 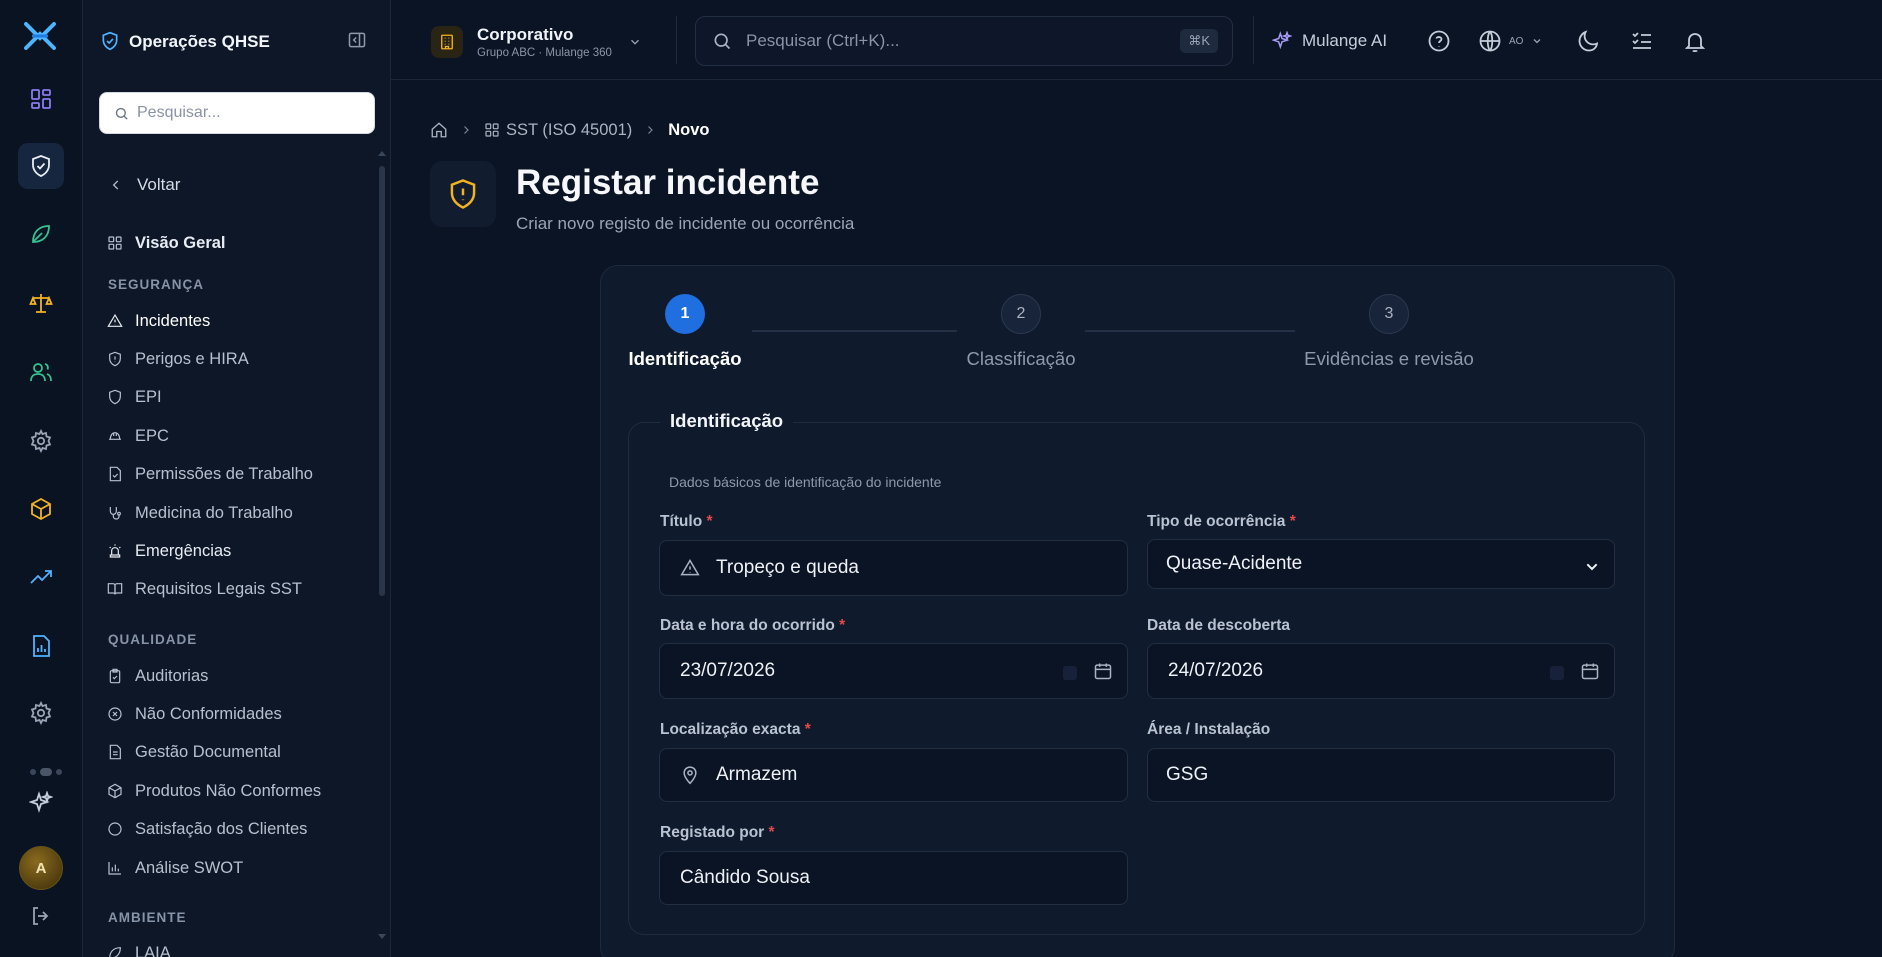 I want to click on rail-compliance-button, so click(x=41, y=303).